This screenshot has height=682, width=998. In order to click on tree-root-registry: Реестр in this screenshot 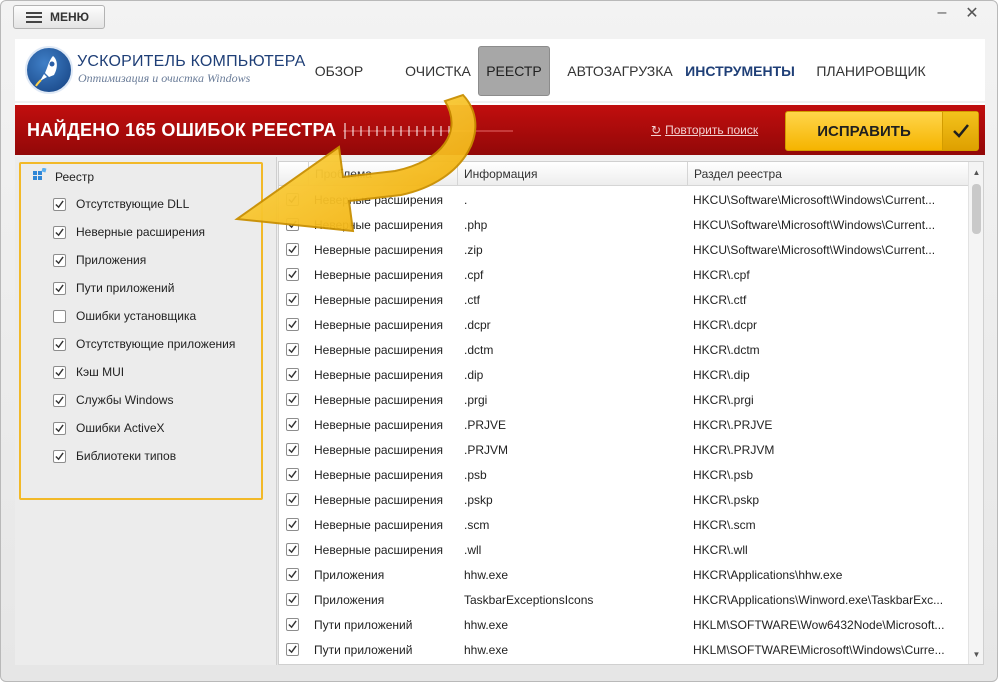, I will do `click(63, 176)`.